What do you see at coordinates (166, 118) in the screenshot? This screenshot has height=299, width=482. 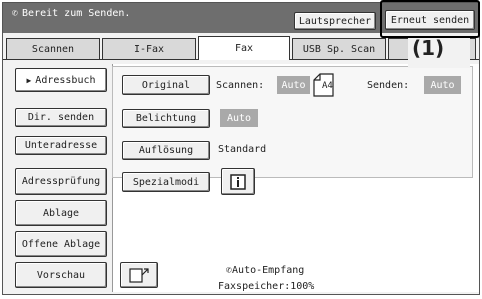 I see `exposure-button: Belichtung` at bounding box center [166, 118].